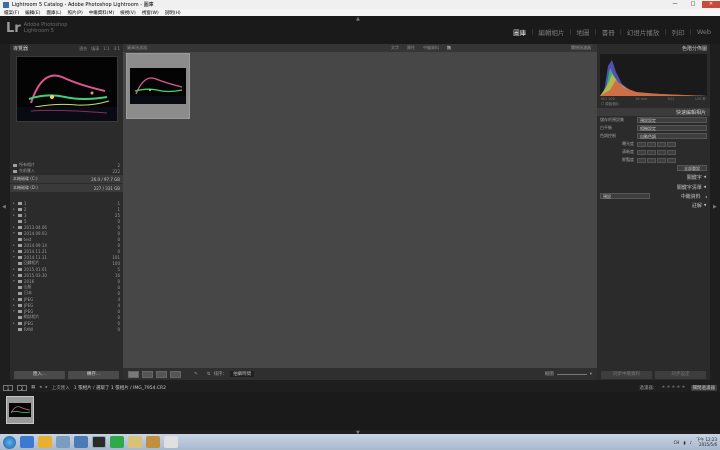  What do you see at coordinates (242, 374) in the screenshot?
I see `sort-select: 拍攝時間` at bounding box center [242, 374].